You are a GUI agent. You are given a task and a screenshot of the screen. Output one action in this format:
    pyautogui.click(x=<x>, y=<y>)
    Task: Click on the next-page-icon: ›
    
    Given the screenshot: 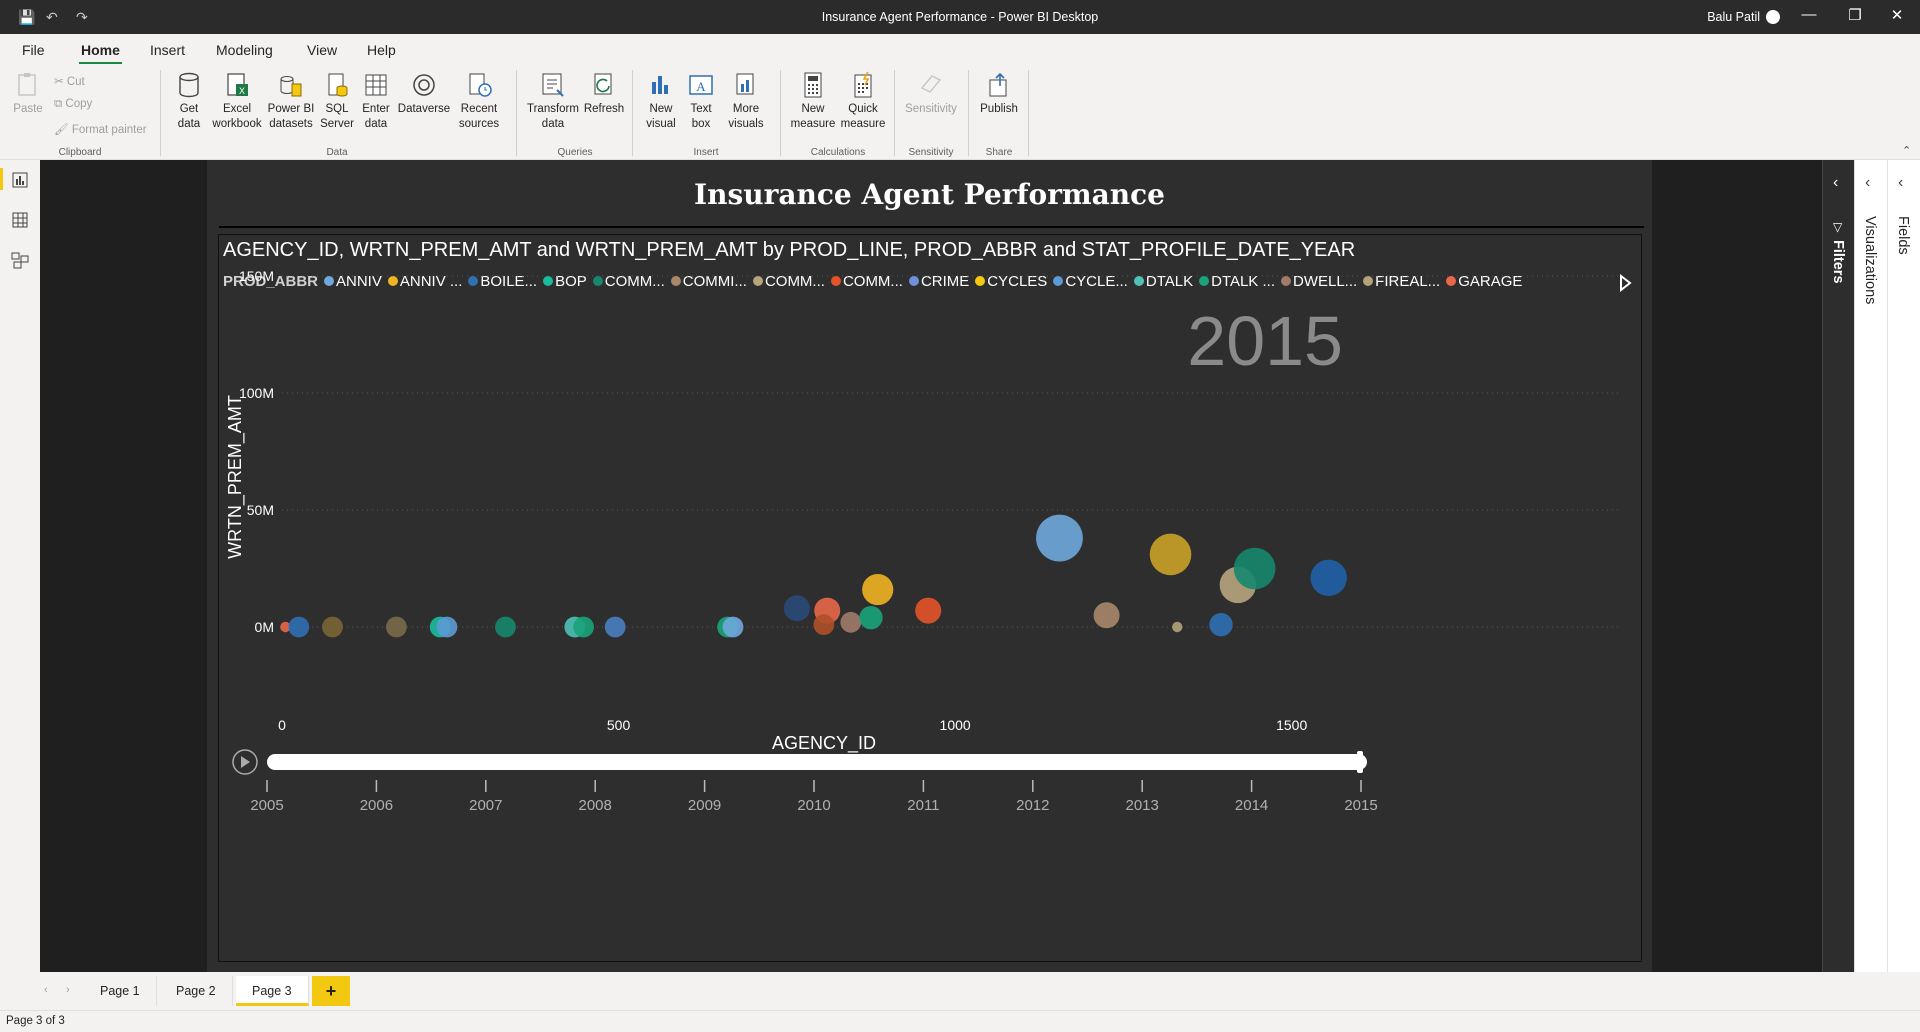 What is the action you would take?
    pyautogui.click(x=68, y=990)
    